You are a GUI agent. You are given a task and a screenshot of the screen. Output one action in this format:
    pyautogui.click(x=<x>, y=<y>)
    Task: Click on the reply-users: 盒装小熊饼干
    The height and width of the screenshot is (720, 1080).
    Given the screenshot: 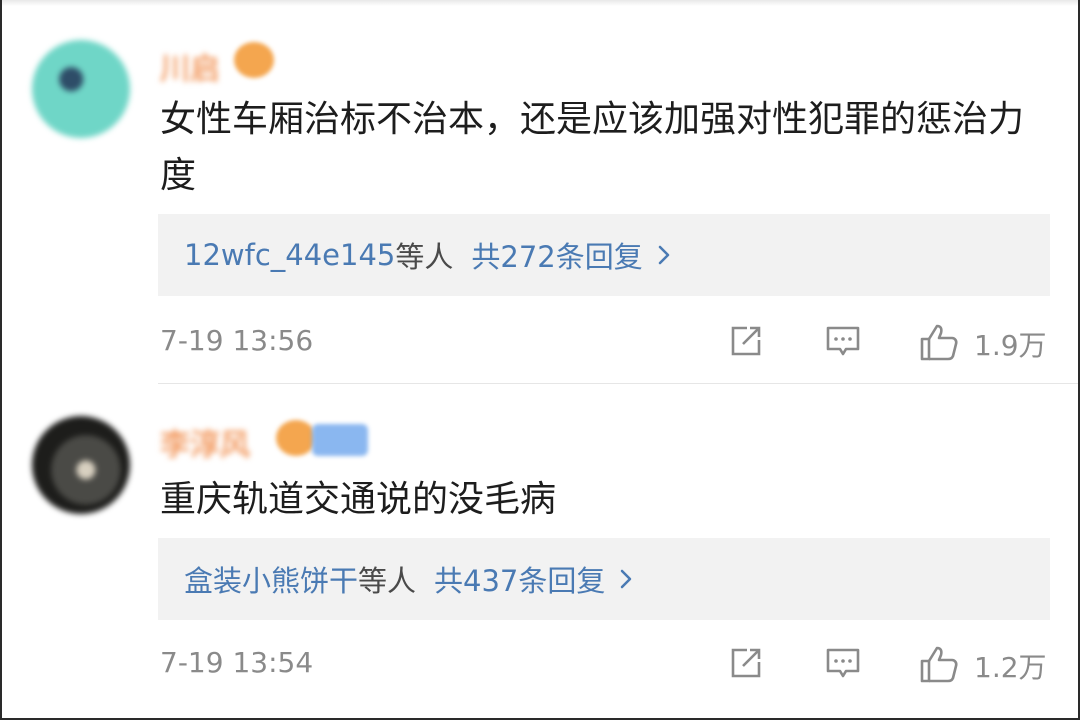 What is the action you would take?
    pyautogui.click(x=271, y=579)
    